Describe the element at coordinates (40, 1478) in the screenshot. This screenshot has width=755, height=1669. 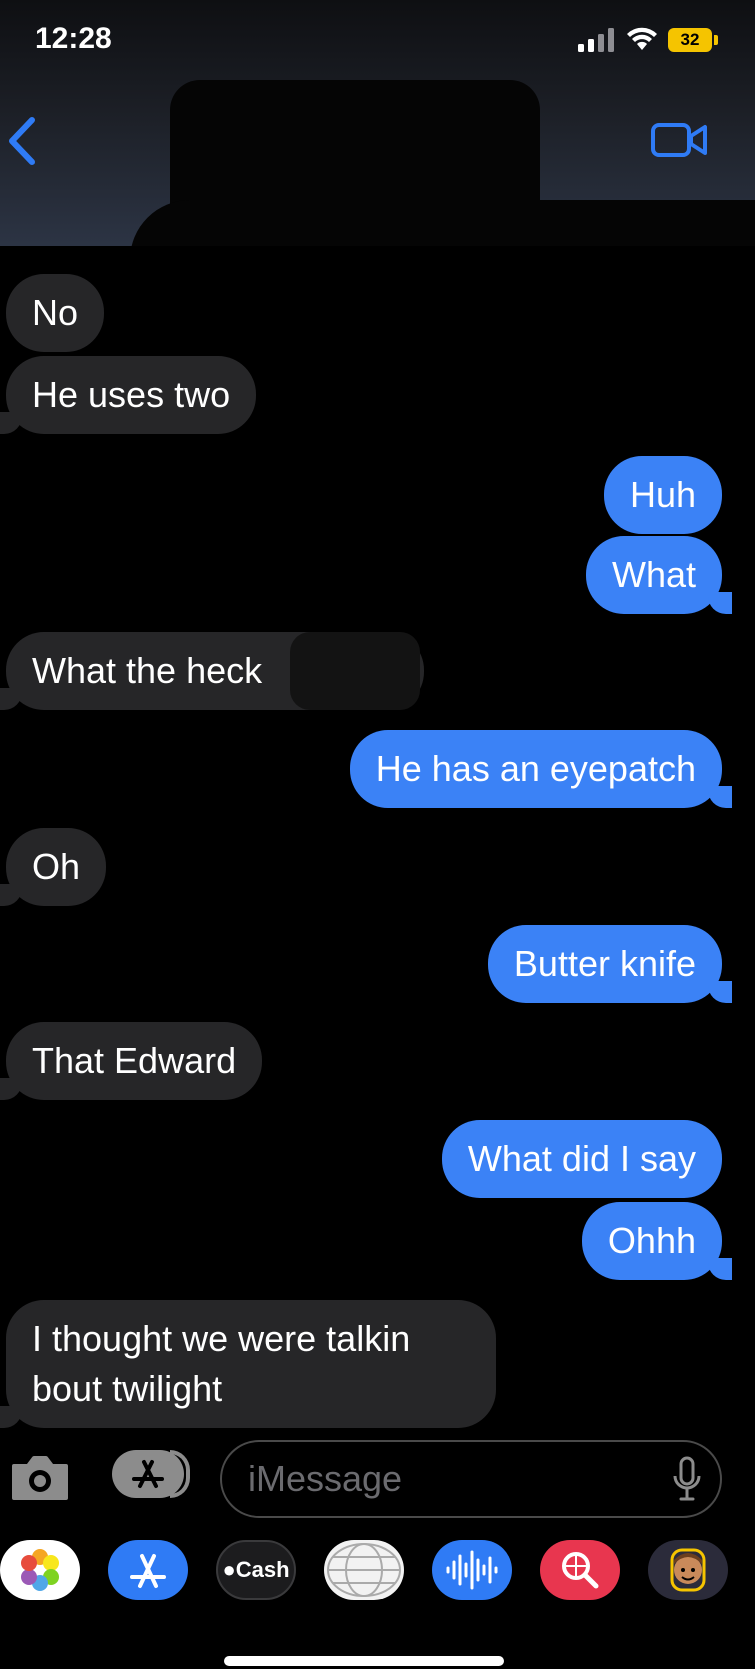
I see `camera-icon` at that location.